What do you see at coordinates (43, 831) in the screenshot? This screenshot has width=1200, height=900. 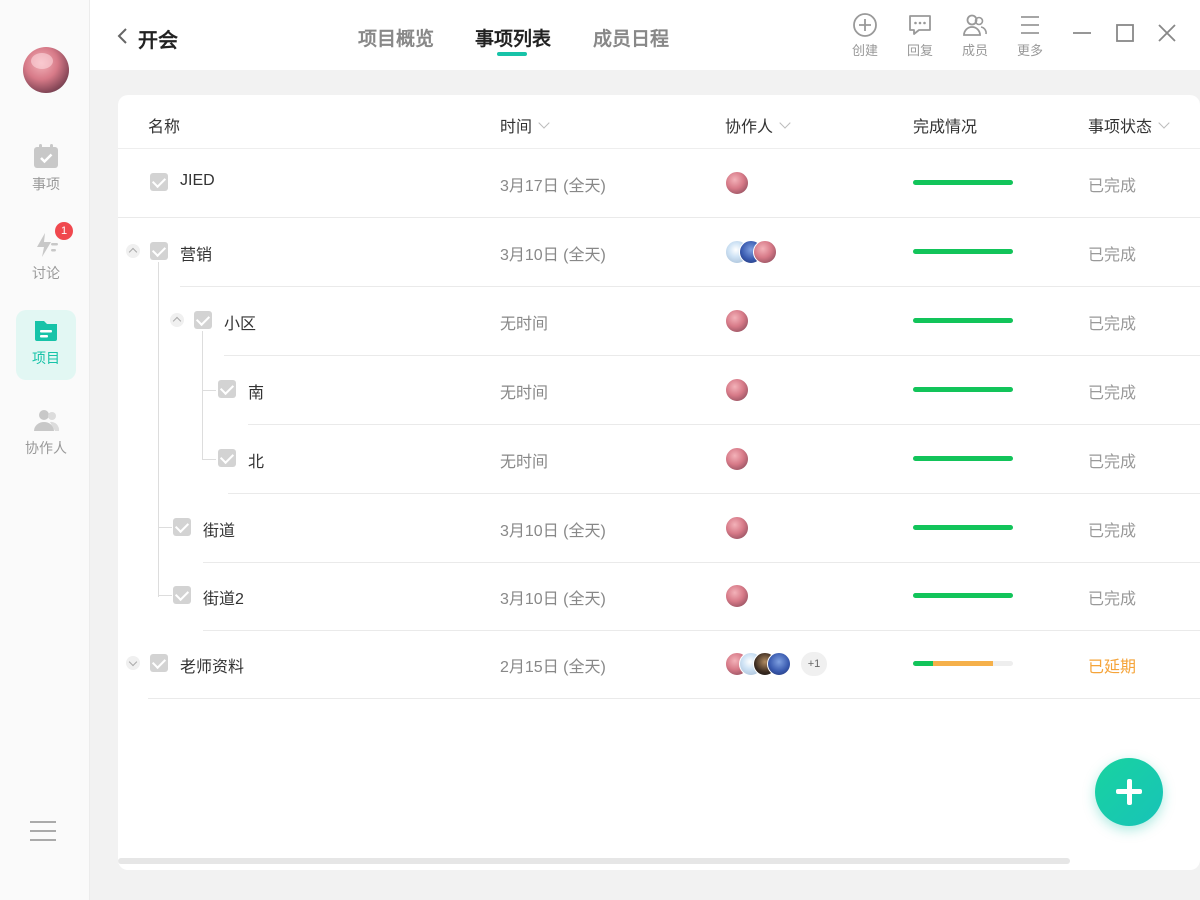 I see `hamburger-menu-icon` at bounding box center [43, 831].